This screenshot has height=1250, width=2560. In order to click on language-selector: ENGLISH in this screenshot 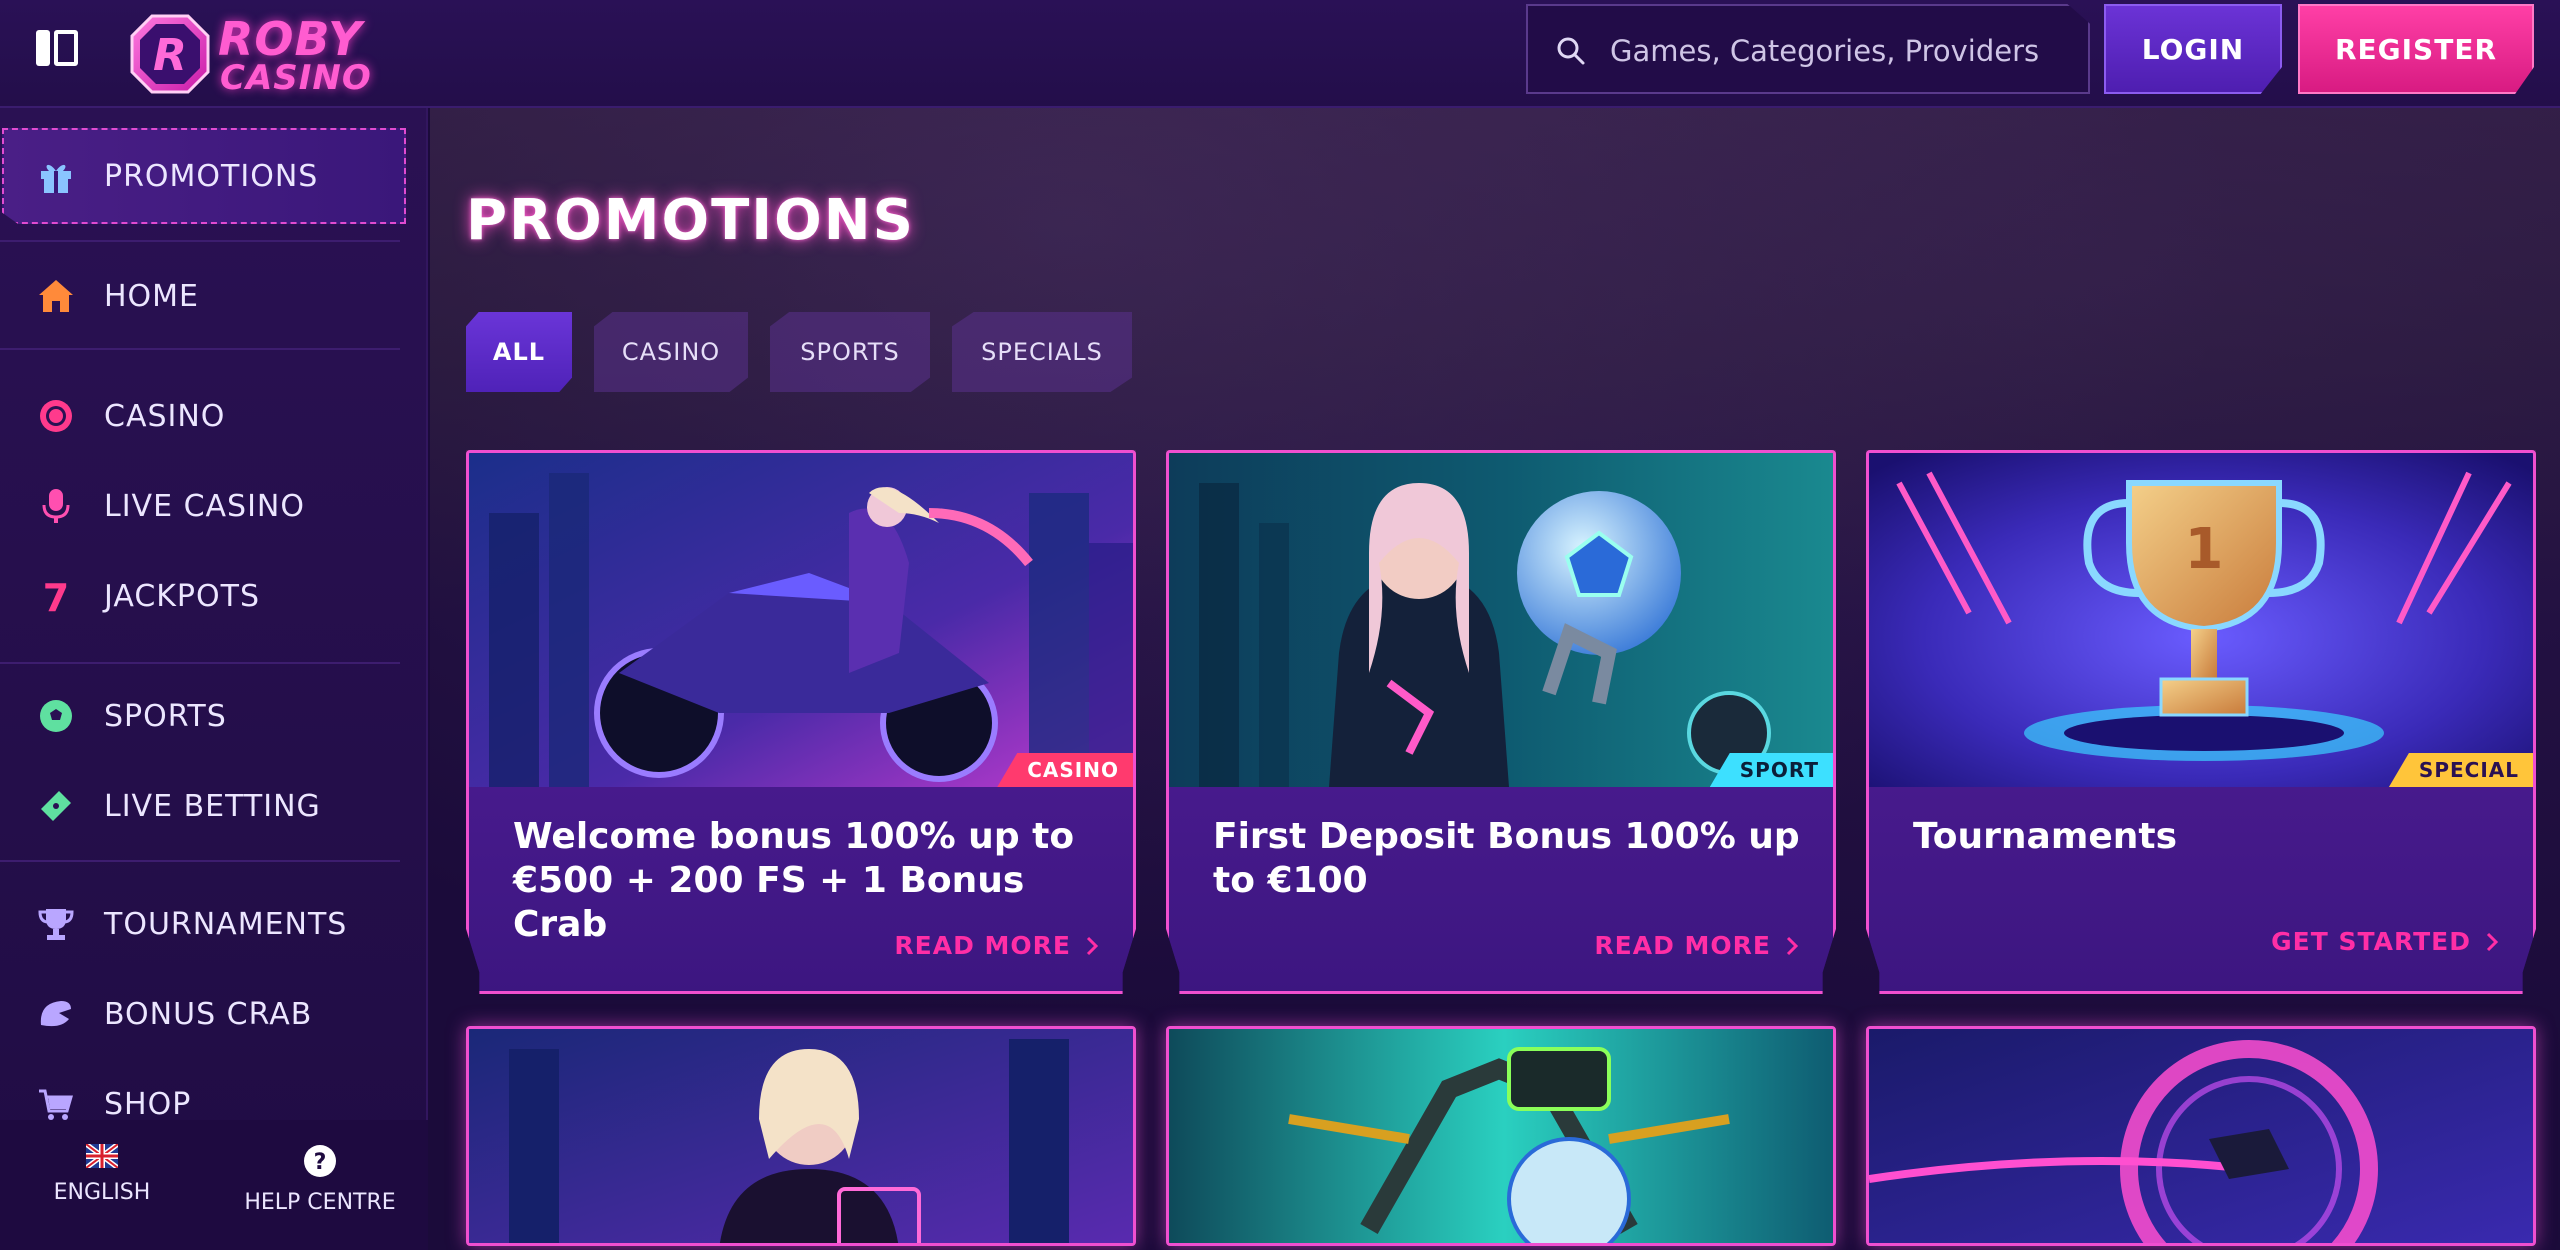, I will do `click(102, 1173)`.